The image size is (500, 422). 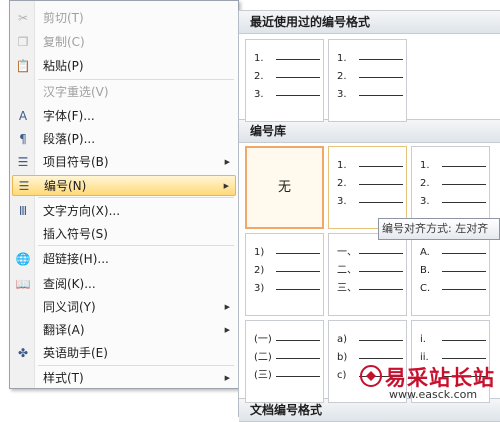 I want to click on numbering-marker: 3), so click(x=259, y=288).